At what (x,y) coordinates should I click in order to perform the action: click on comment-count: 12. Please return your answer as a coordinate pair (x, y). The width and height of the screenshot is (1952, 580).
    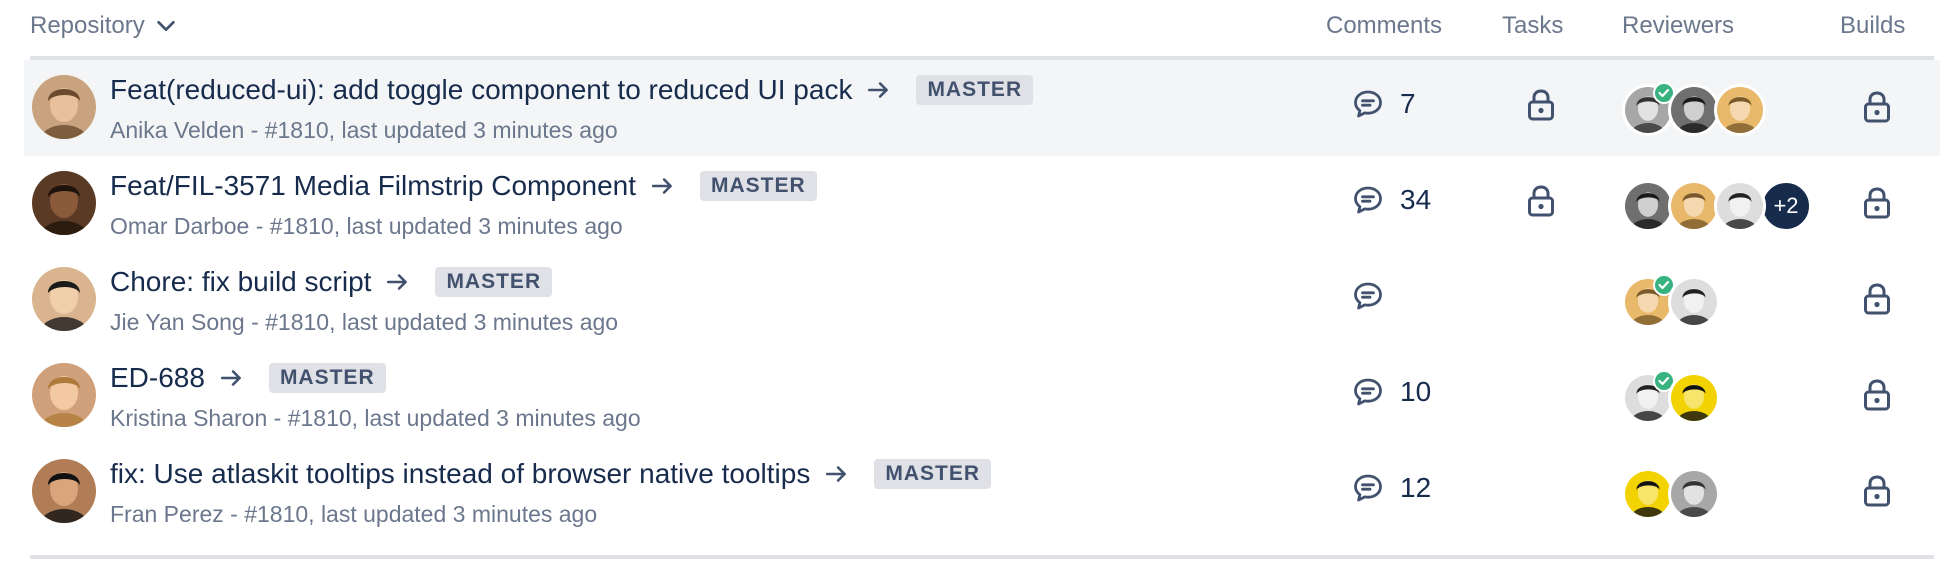
    Looking at the image, I should click on (1416, 487).